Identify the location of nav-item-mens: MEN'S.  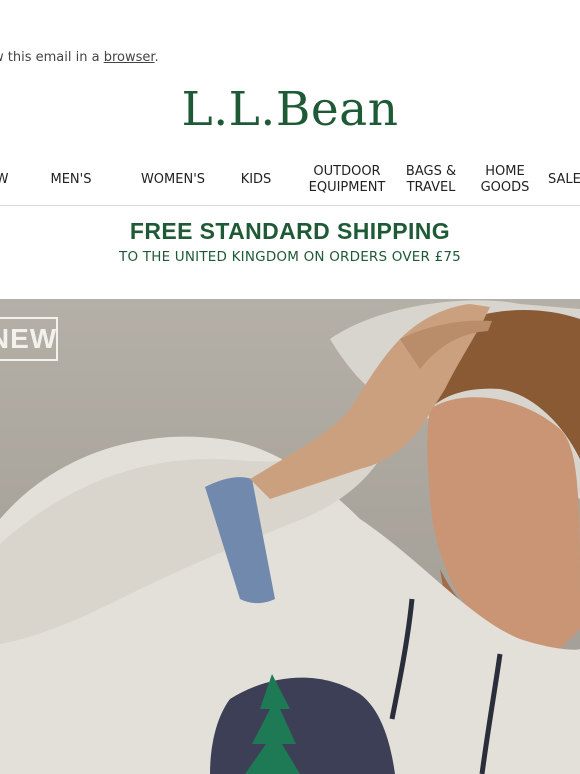
(71, 180).